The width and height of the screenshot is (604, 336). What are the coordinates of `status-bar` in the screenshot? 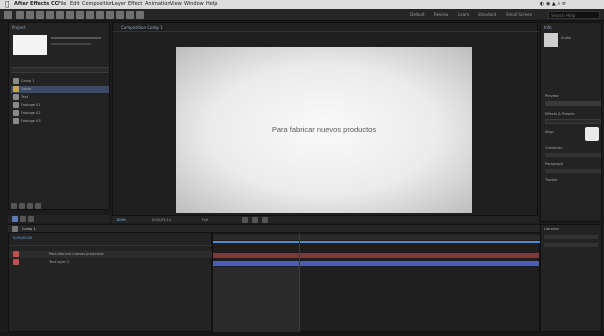 It's located at (302, 334).